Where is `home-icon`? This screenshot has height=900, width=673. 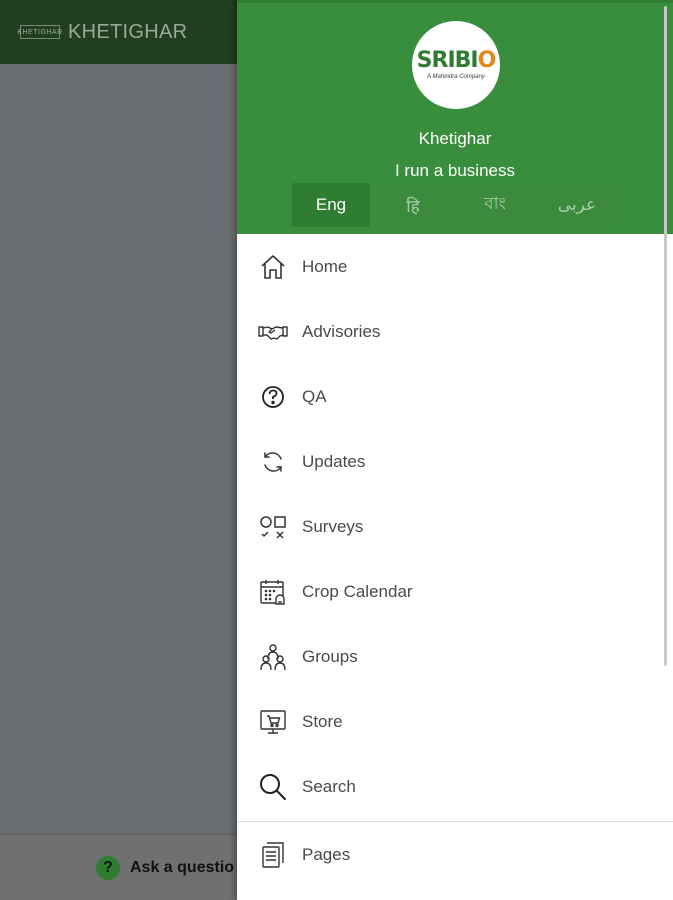
home-icon is located at coordinates (273, 267).